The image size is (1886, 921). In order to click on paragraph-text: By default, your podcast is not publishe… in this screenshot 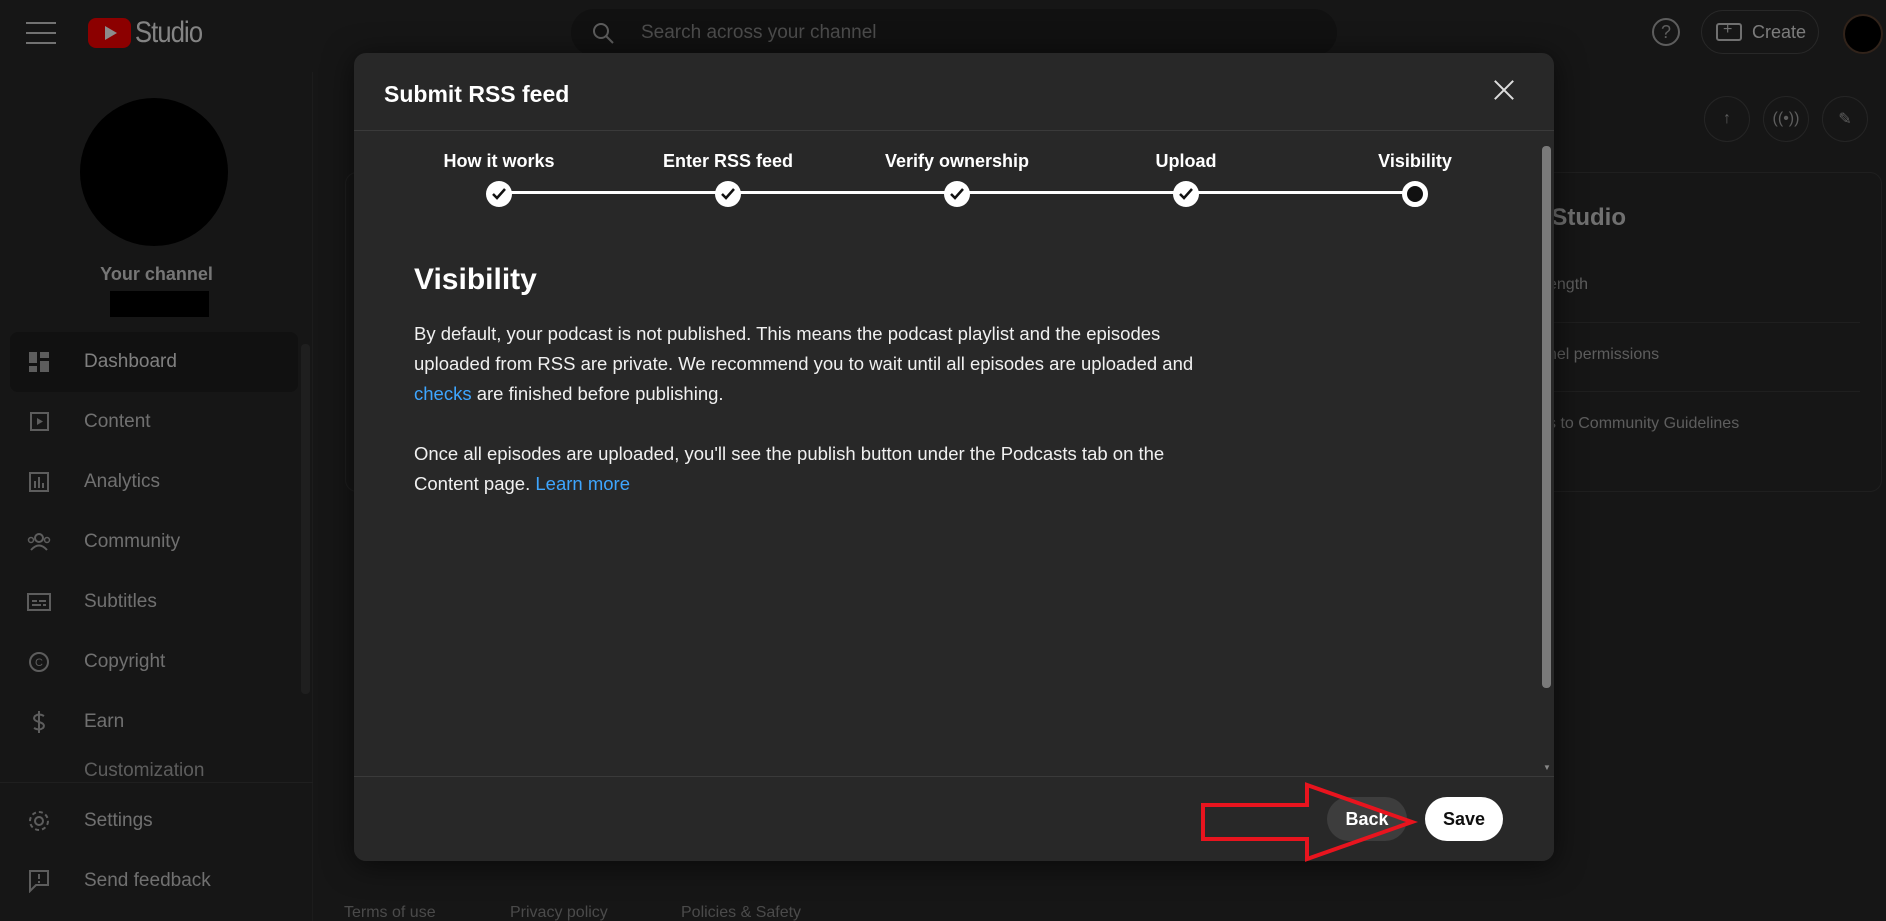, I will do `click(804, 348)`.